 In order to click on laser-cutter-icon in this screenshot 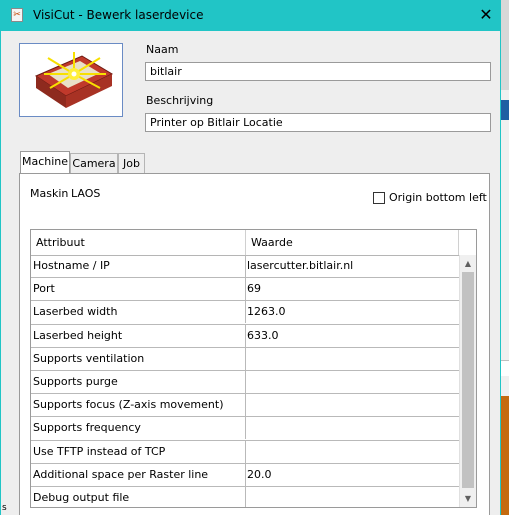, I will do `click(74, 80)`.